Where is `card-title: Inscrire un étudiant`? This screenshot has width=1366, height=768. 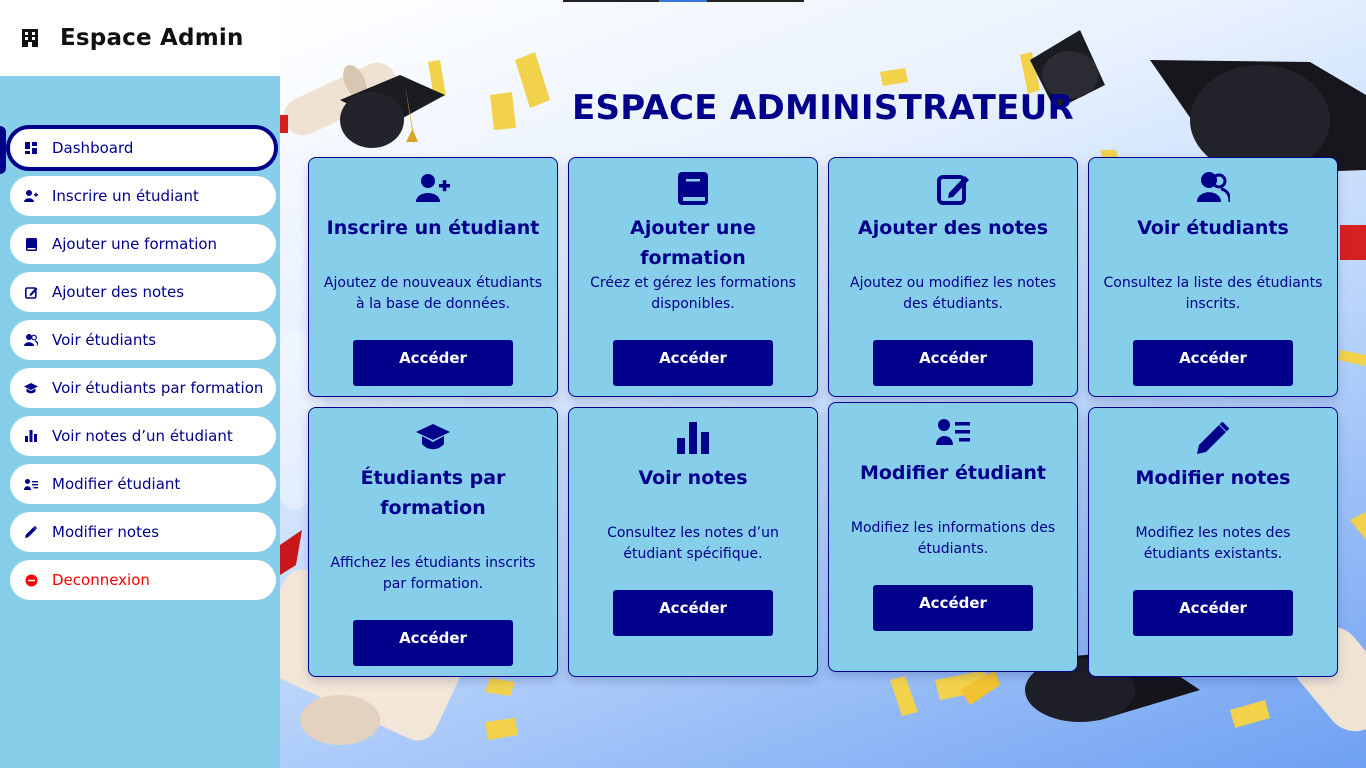 card-title: Inscrire un étudiant is located at coordinates (433, 228).